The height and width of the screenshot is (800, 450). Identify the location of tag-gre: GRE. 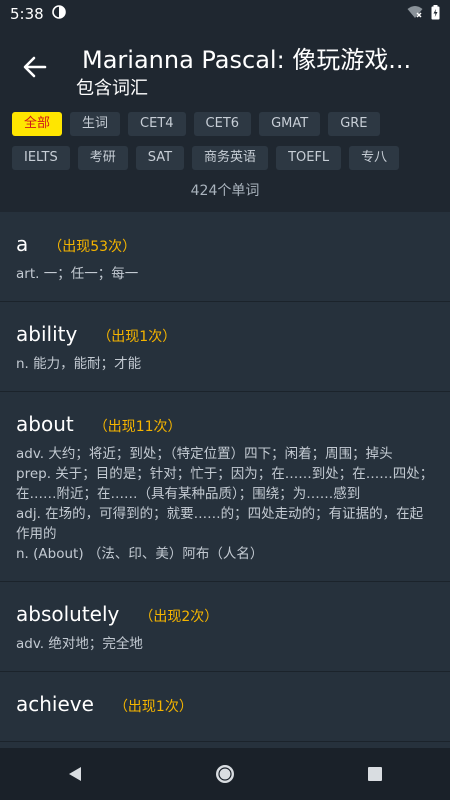
(354, 124).